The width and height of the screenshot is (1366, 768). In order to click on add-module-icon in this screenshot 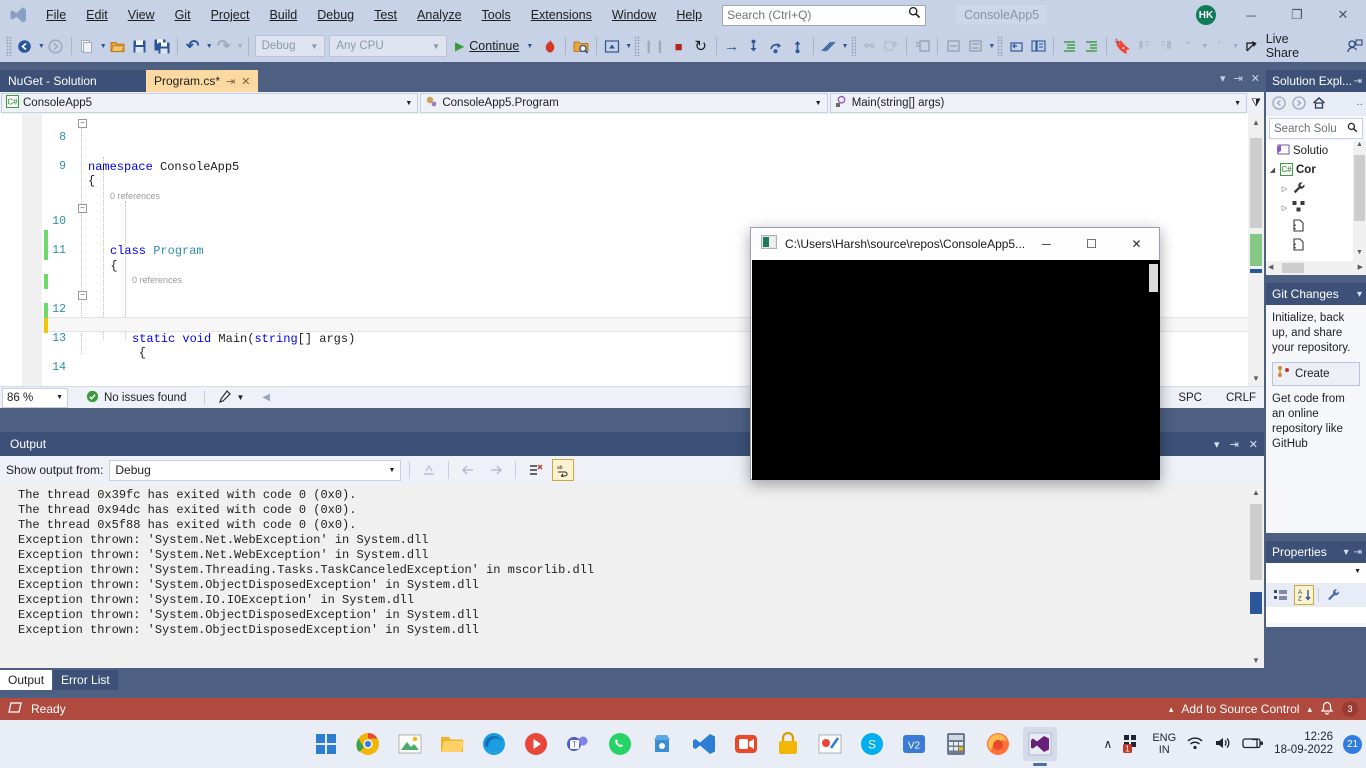, I will do `click(891, 46)`.